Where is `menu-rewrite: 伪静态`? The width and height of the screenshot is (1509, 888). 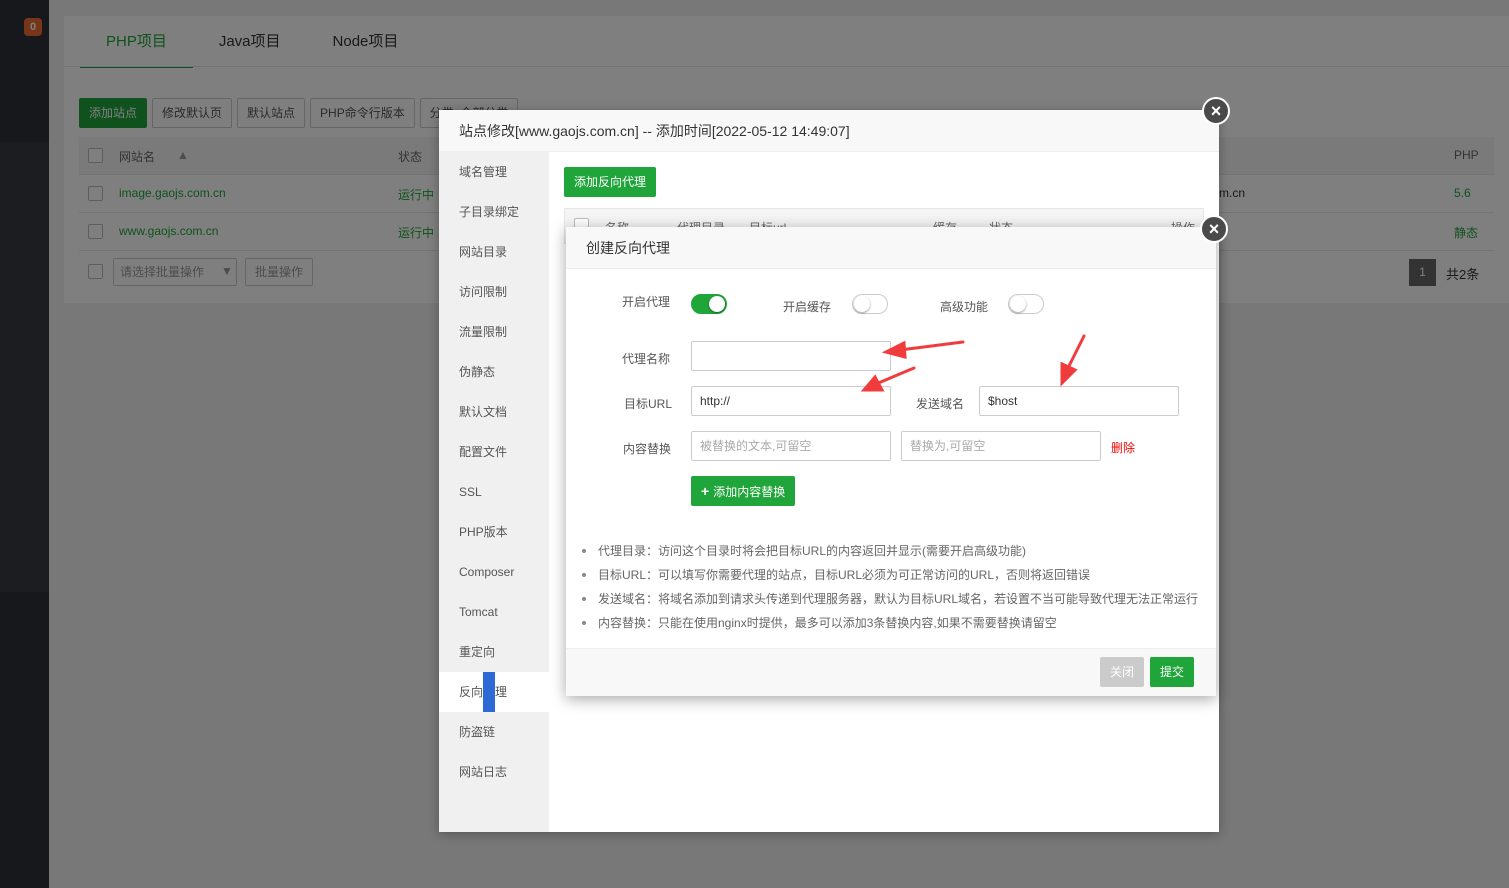 menu-rewrite: 伪静态 is located at coordinates (494, 372).